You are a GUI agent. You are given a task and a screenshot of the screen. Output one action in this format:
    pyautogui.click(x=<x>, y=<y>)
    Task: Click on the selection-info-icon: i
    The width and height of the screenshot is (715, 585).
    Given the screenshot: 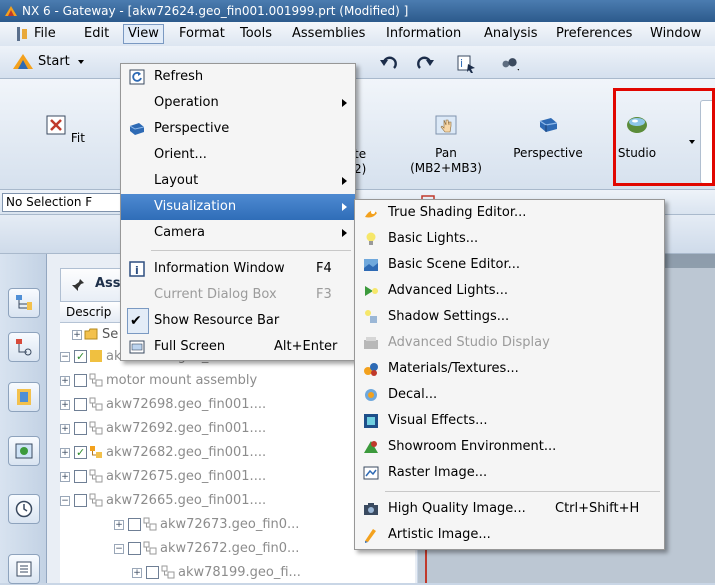 What is the action you would take?
    pyautogui.click(x=466, y=64)
    